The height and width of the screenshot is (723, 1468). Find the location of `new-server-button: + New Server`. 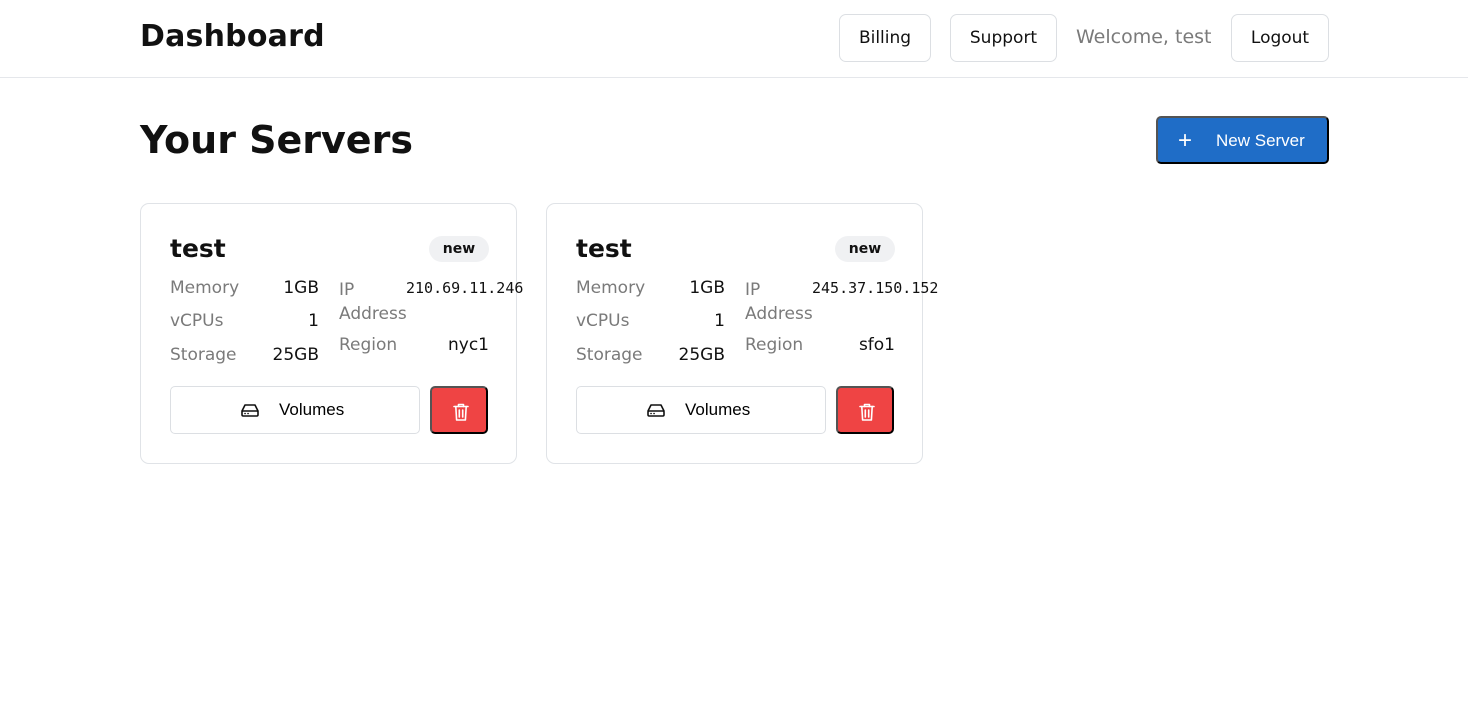

new-server-button: + New Server is located at coordinates (1242, 140).